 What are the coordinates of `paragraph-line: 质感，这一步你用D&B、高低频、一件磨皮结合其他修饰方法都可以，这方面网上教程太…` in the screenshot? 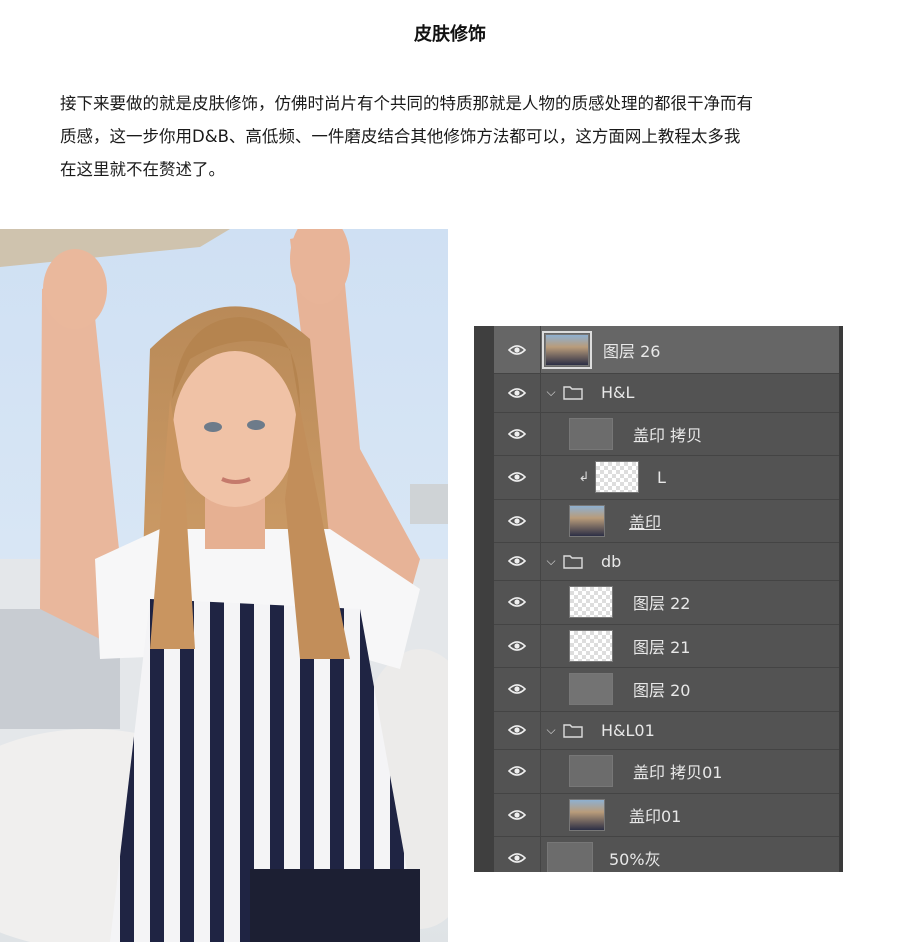 It's located at (400, 136).